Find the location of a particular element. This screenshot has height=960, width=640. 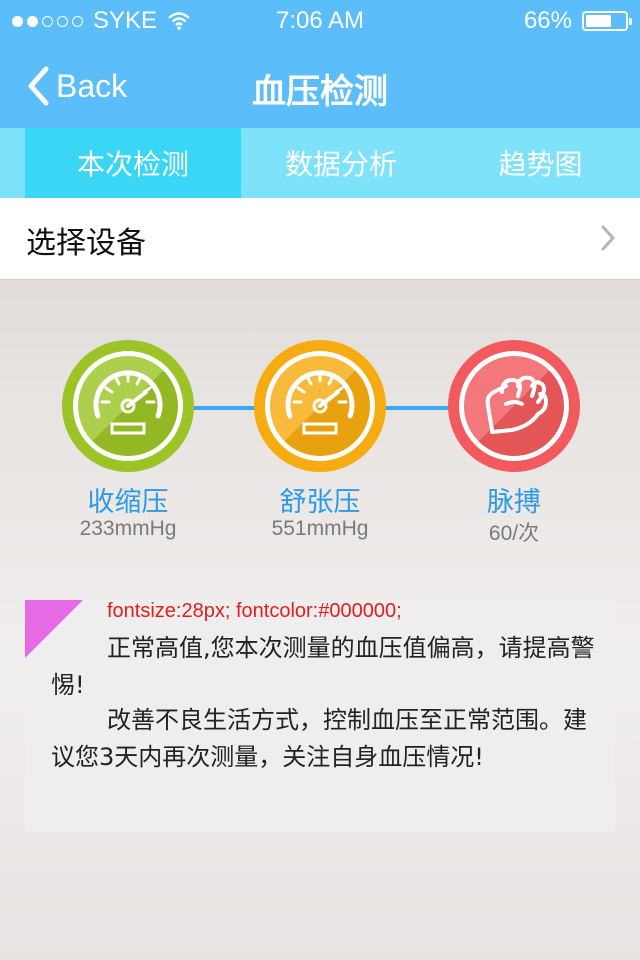

tab-label: 趋势图 is located at coordinates (540, 164).